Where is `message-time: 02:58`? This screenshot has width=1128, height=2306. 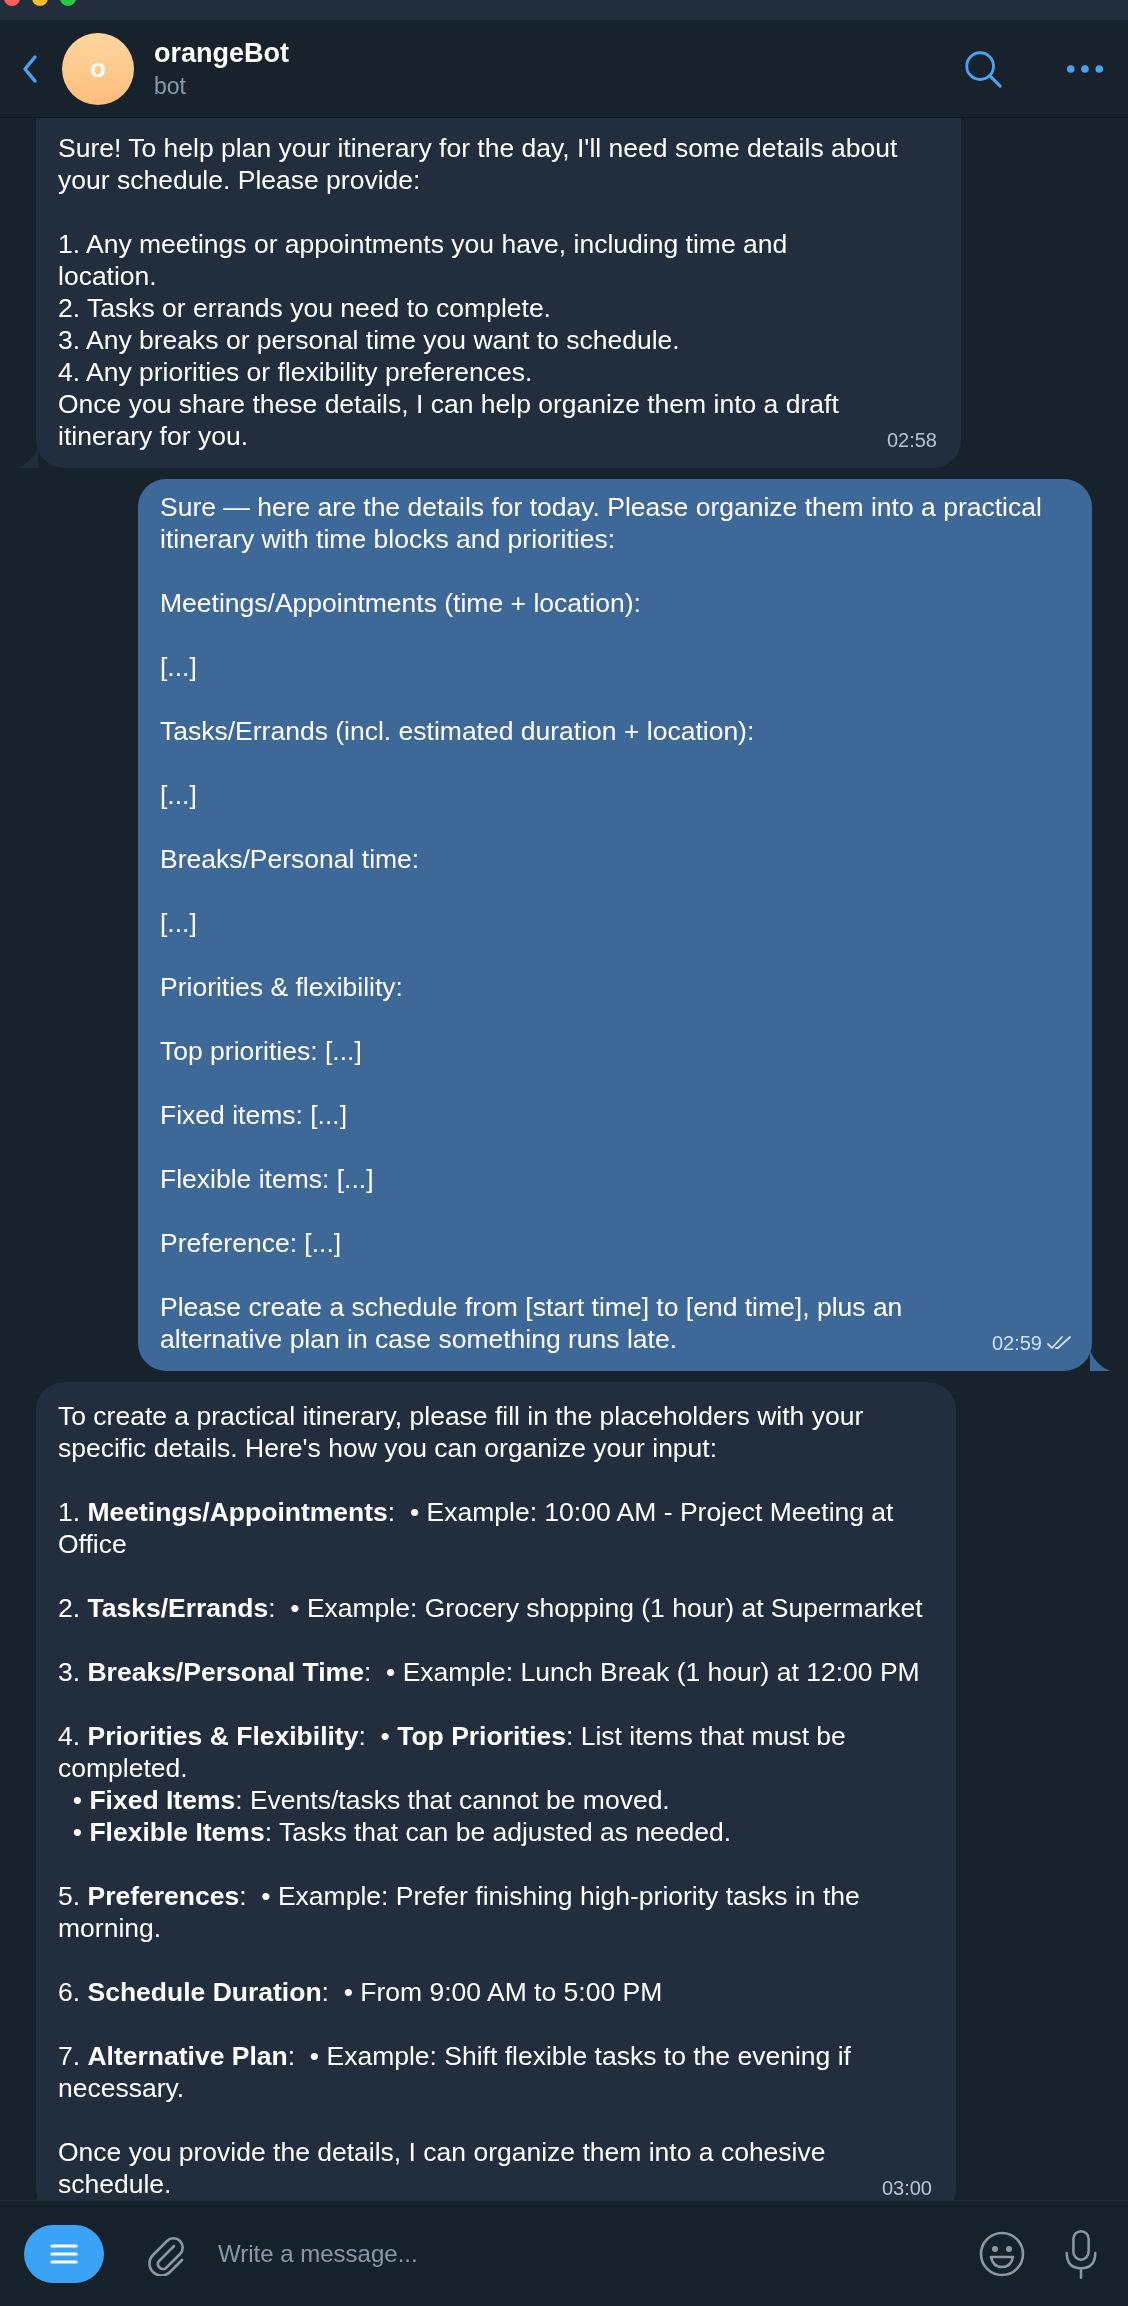
message-time: 02:58 is located at coordinates (911, 440).